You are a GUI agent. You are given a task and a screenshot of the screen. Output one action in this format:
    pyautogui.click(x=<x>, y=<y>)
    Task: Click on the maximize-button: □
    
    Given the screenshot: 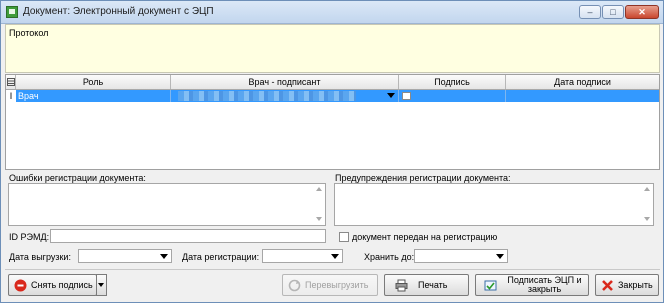 What is the action you would take?
    pyautogui.click(x=613, y=12)
    